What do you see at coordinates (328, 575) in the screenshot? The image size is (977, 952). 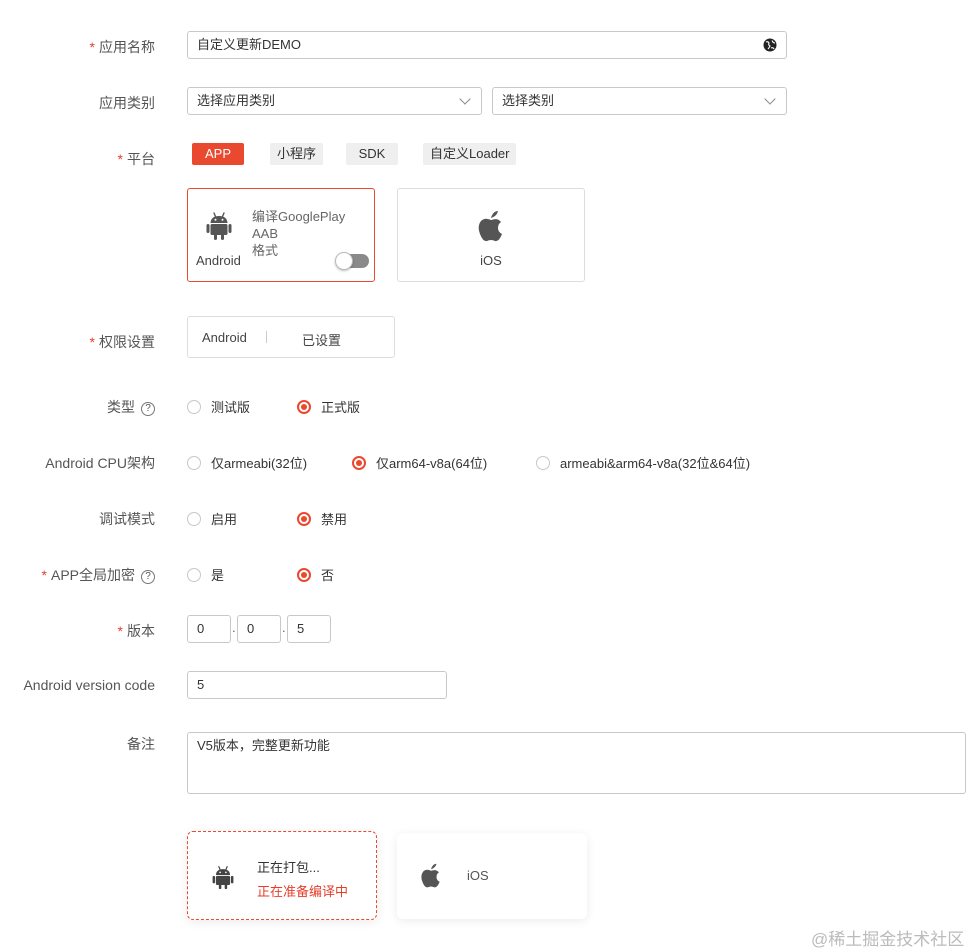 I see `radio-label: 否` at bounding box center [328, 575].